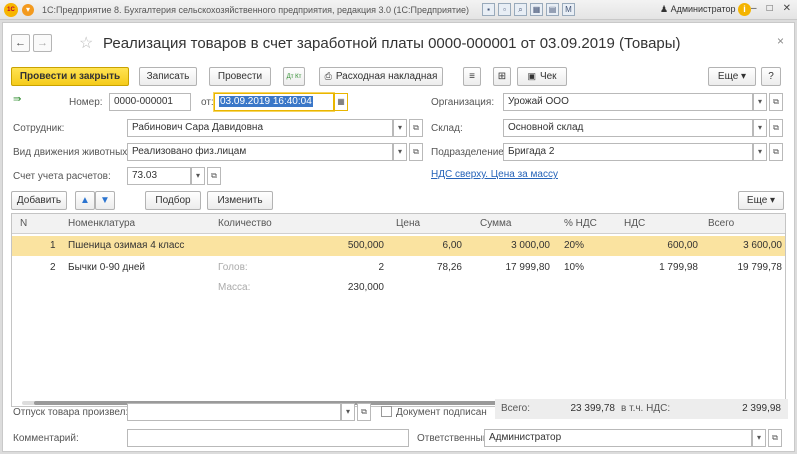 The height and width of the screenshot is (454, 797). Describe the element at coordinates (381, 267) in the screenshot. I see `row-heads: 2` at that location.